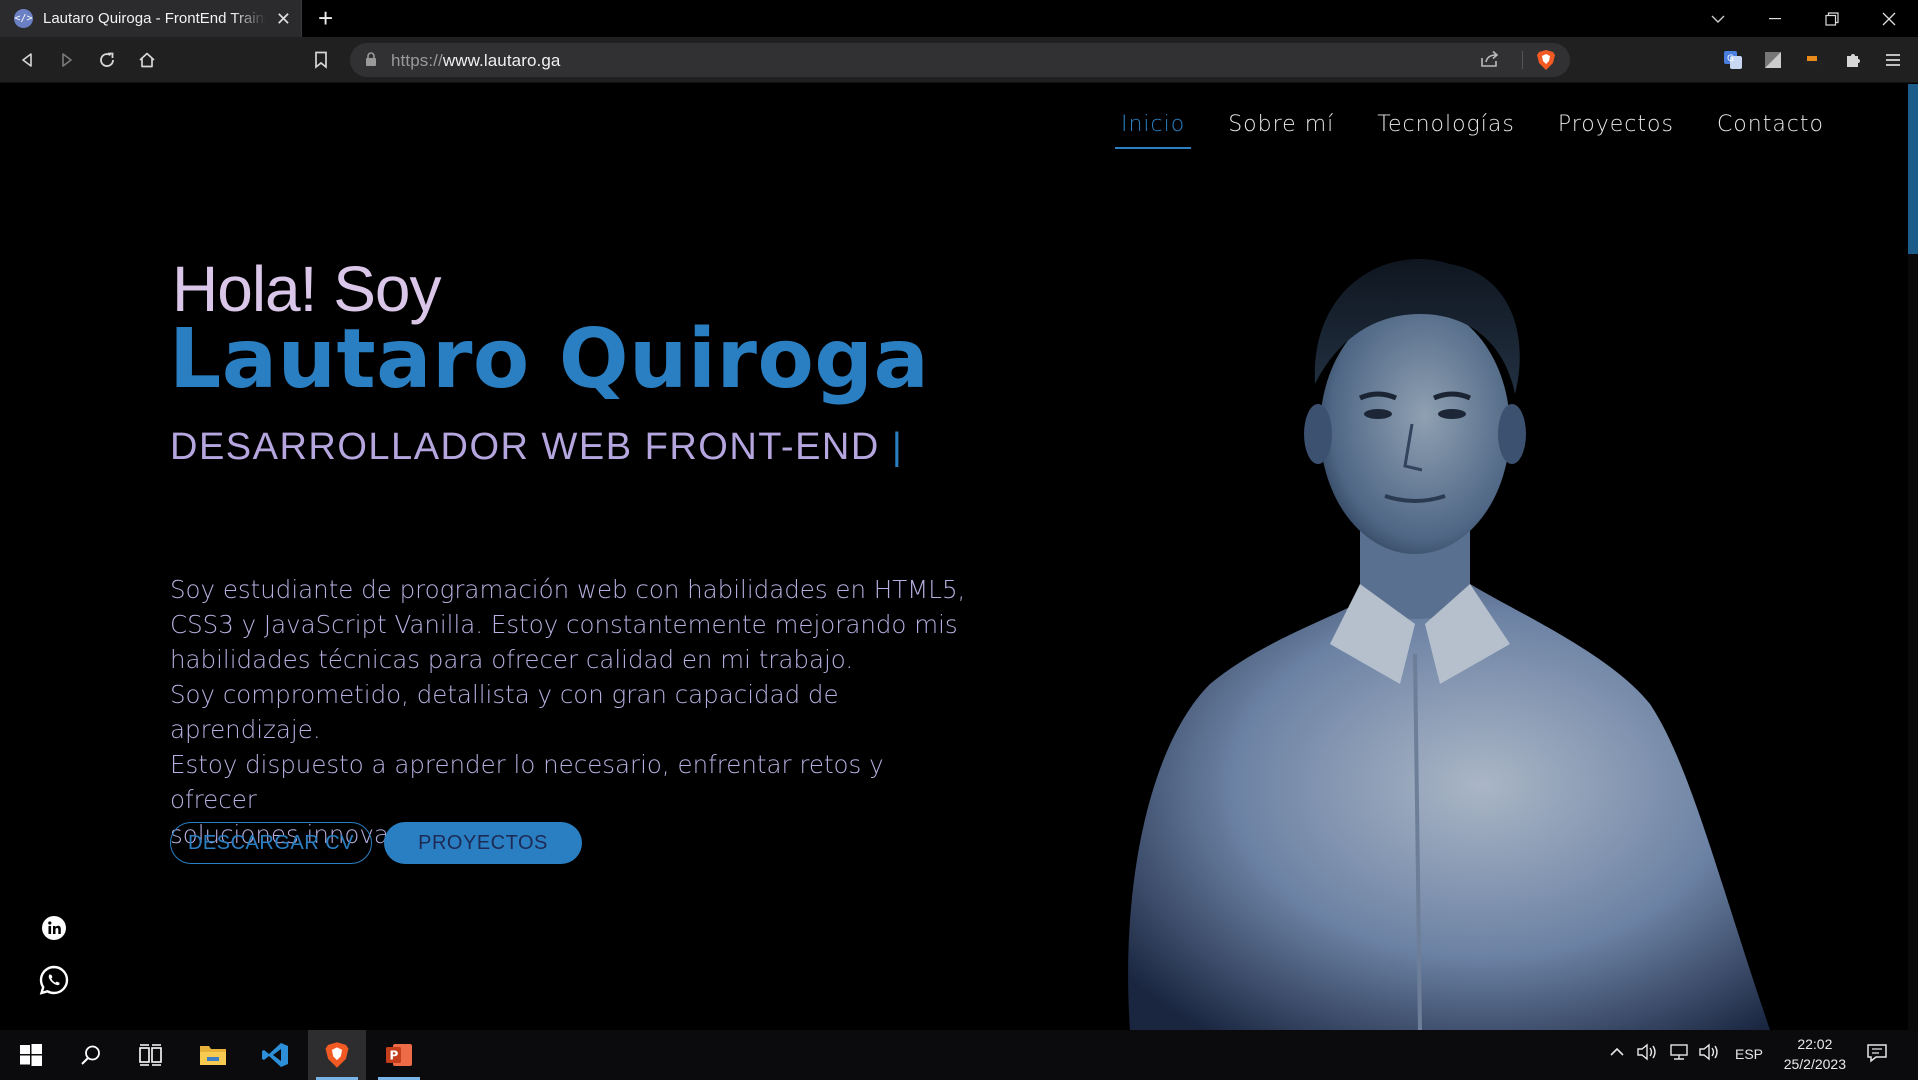  I want to click on new-tab-button: +, so click(325, 18).